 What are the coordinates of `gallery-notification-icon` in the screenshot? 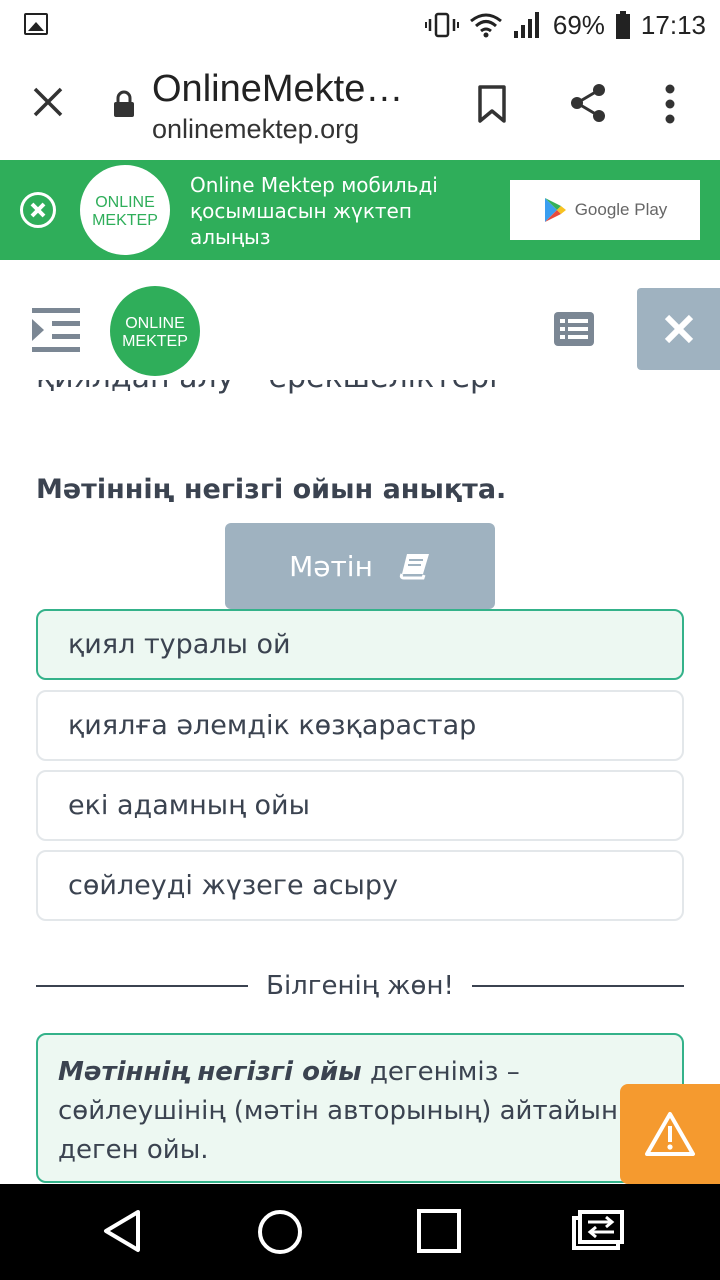 It's located at (36, 24).